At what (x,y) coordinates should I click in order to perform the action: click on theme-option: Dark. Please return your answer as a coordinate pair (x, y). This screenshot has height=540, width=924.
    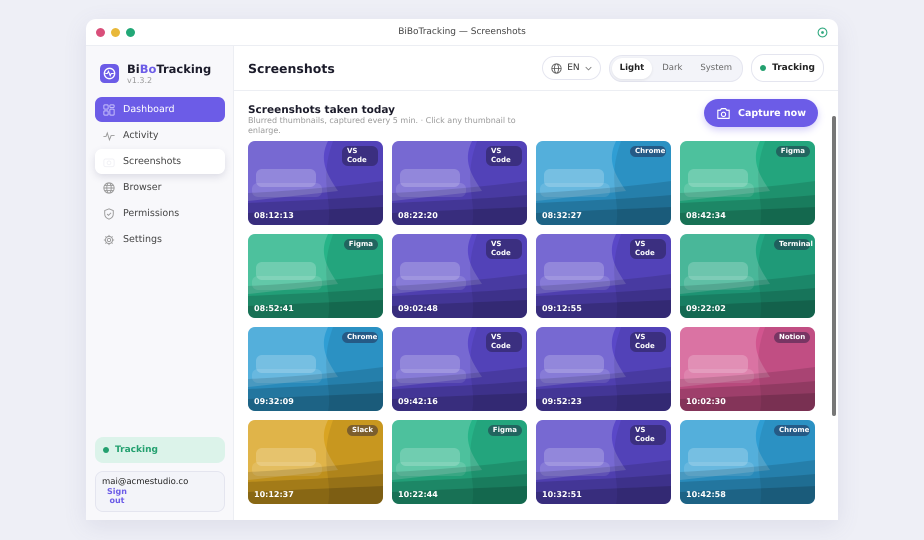
    Looking at the image, I should click on (672, 68).